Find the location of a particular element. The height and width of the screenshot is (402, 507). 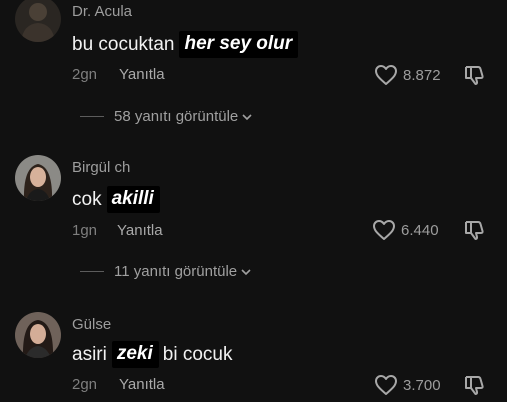

like-count: 3.700 is located at coordinates (422, 385).